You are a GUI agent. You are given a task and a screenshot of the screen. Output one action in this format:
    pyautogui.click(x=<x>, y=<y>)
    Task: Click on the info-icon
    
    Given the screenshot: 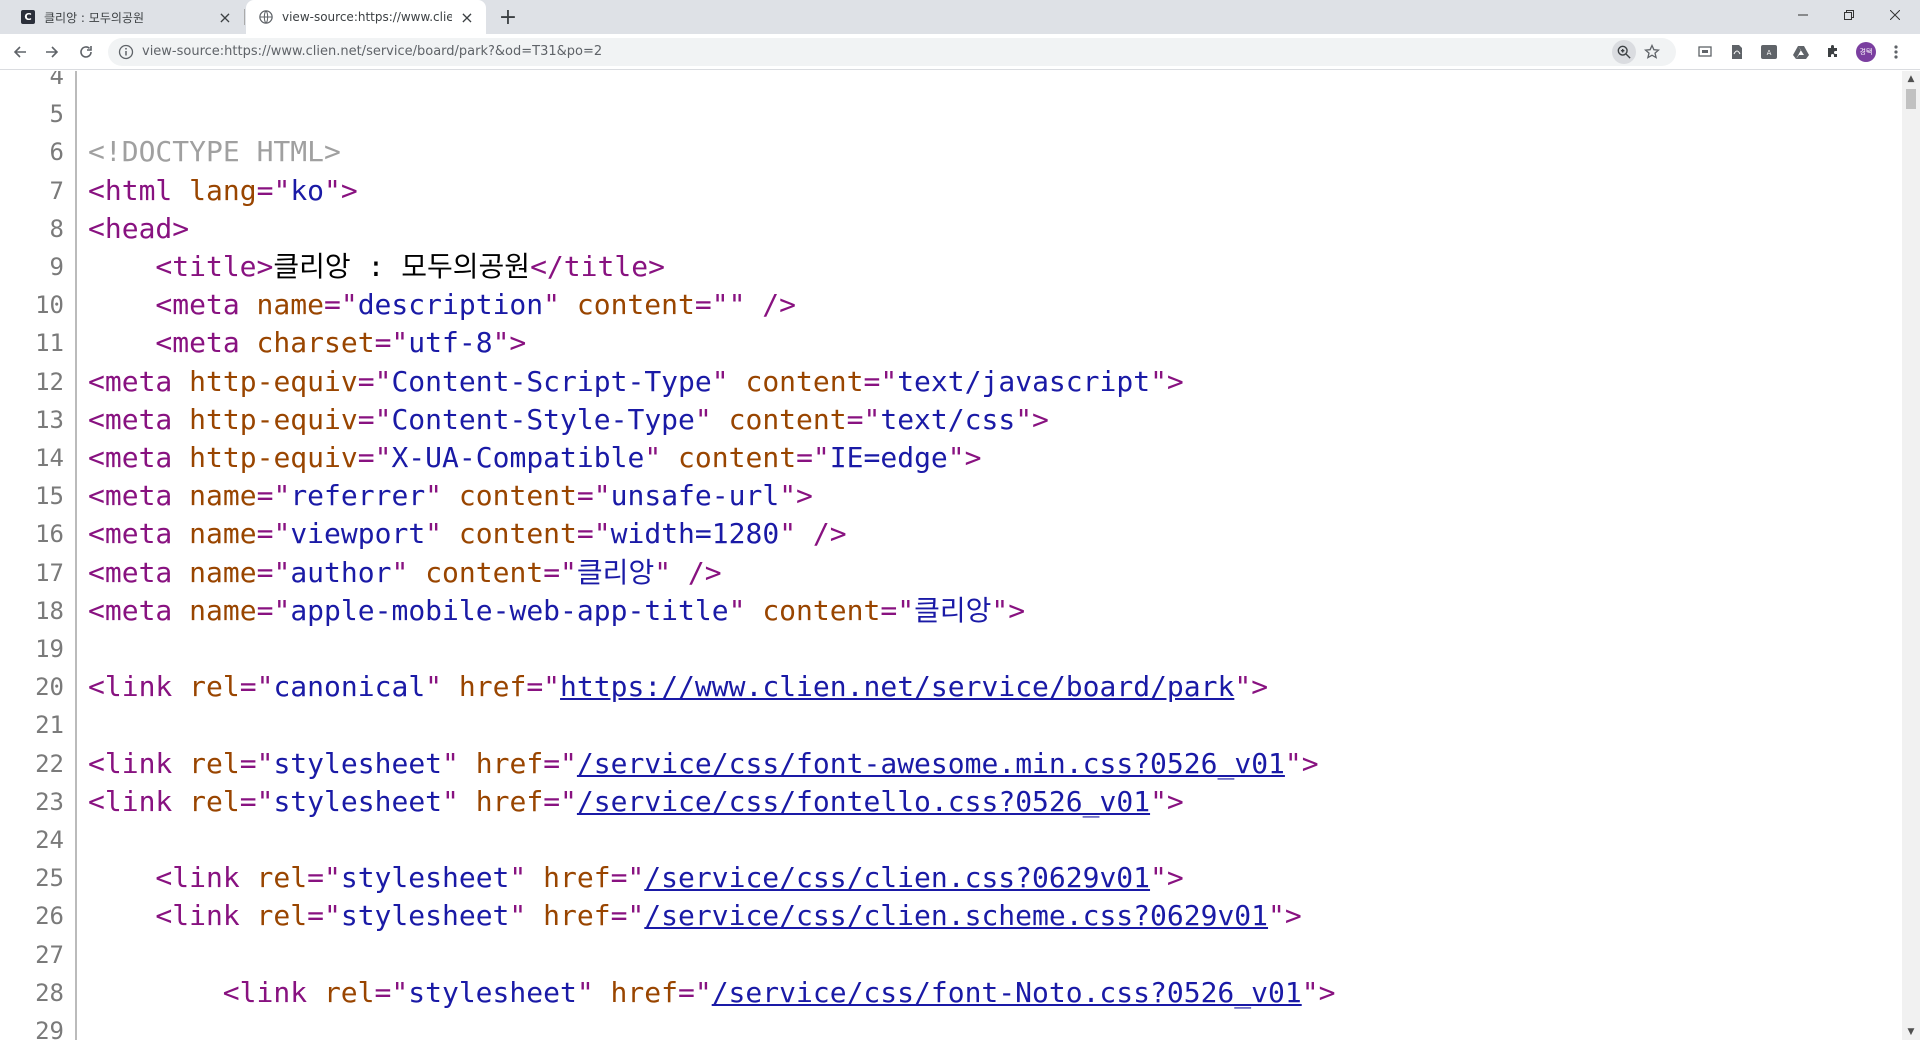 What is the action you would take?
    pyautogui.click(x=126, y=52)
    